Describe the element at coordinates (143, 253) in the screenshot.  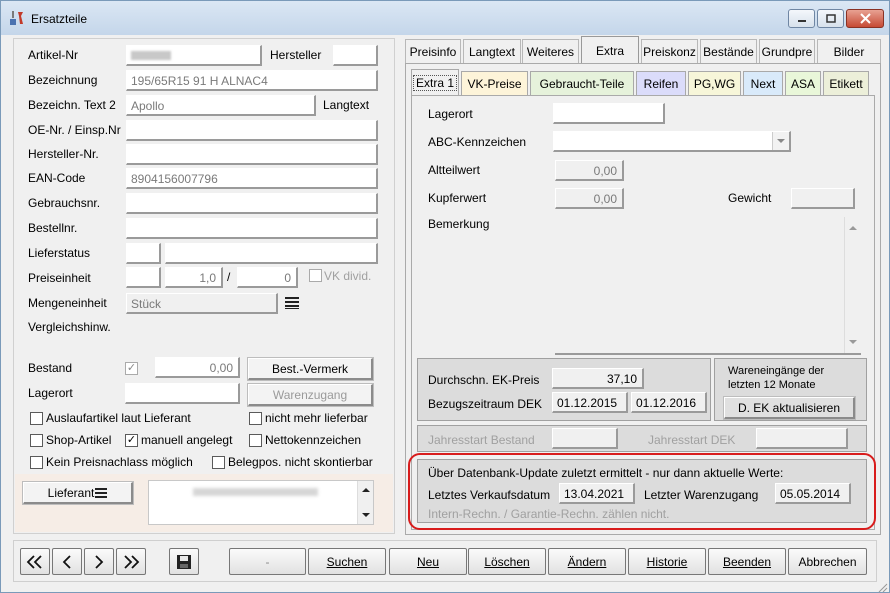
I see `lieferstatus-code-field` at that location.